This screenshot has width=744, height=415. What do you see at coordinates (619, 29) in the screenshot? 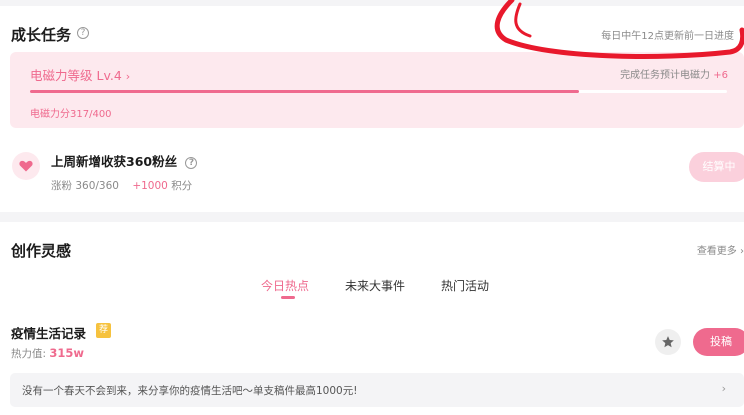
I see `red-annotation-scribble` at bounding box center [619, 29].